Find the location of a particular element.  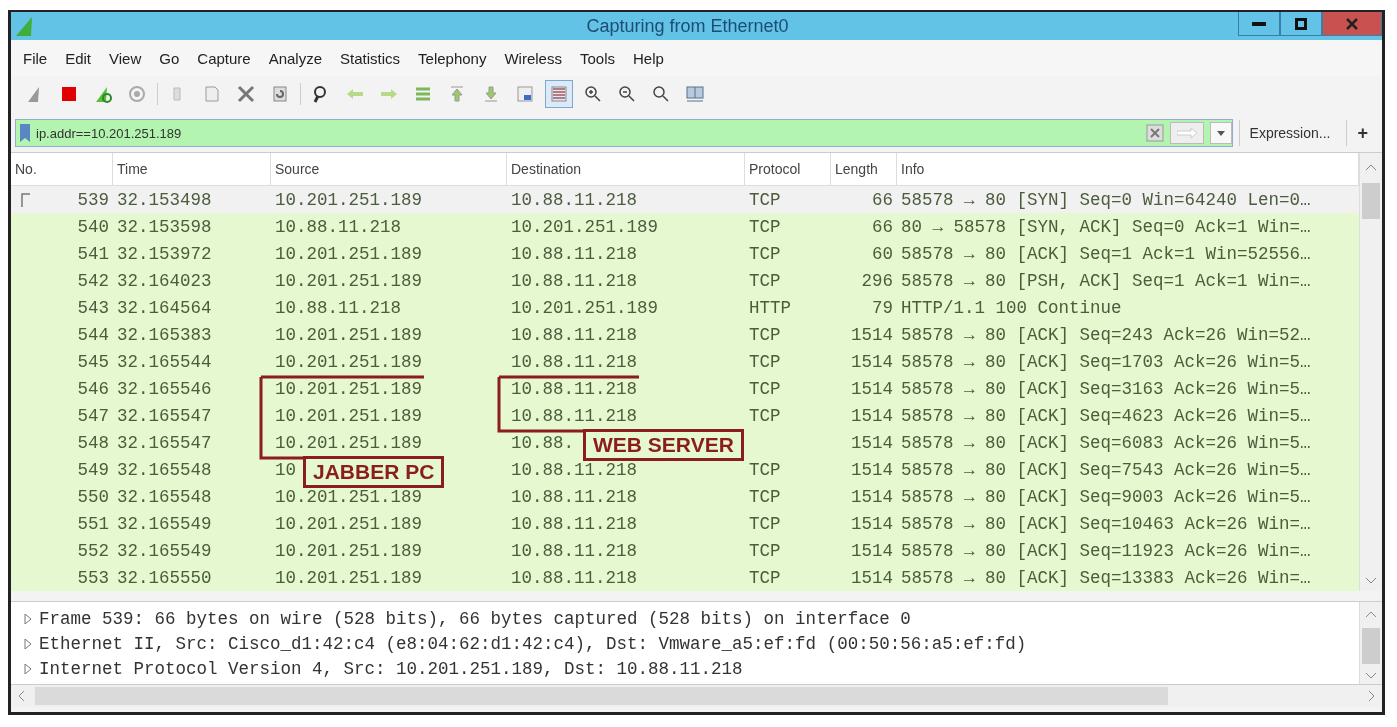

table-cell: 549 is located at coordinates (93, 469).